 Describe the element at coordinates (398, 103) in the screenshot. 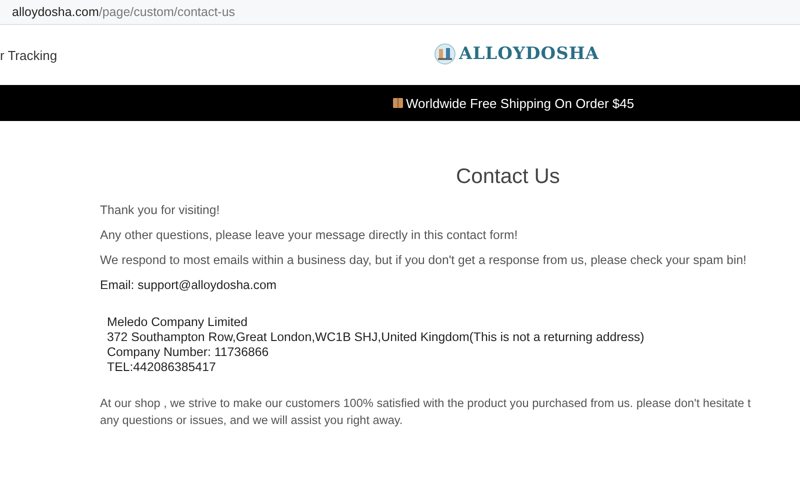

I see `package-icon` at that location.